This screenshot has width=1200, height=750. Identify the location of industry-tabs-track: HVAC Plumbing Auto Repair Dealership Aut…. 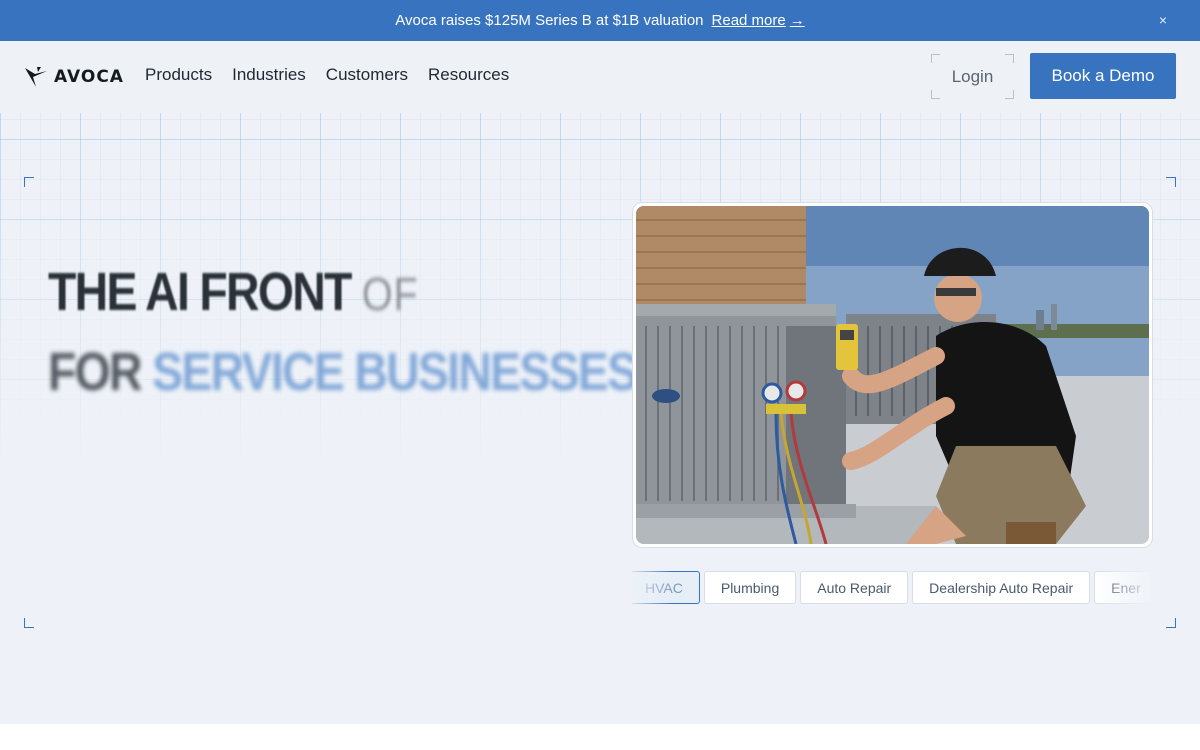
(892, 587).